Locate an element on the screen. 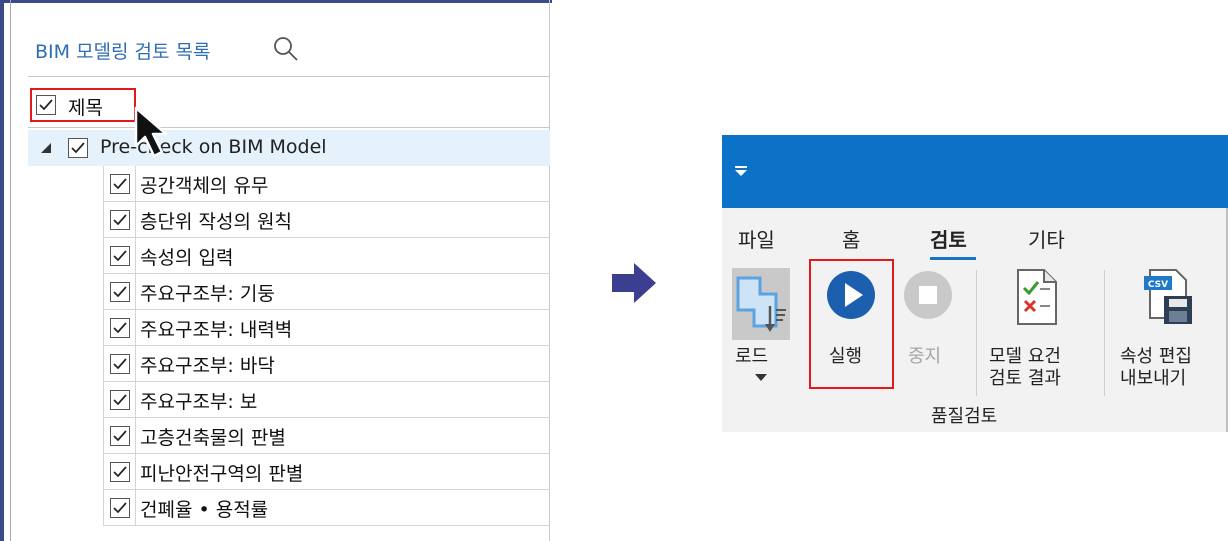  item-label: 주요구조부: 바닥 is located at coordinates (207, 366).